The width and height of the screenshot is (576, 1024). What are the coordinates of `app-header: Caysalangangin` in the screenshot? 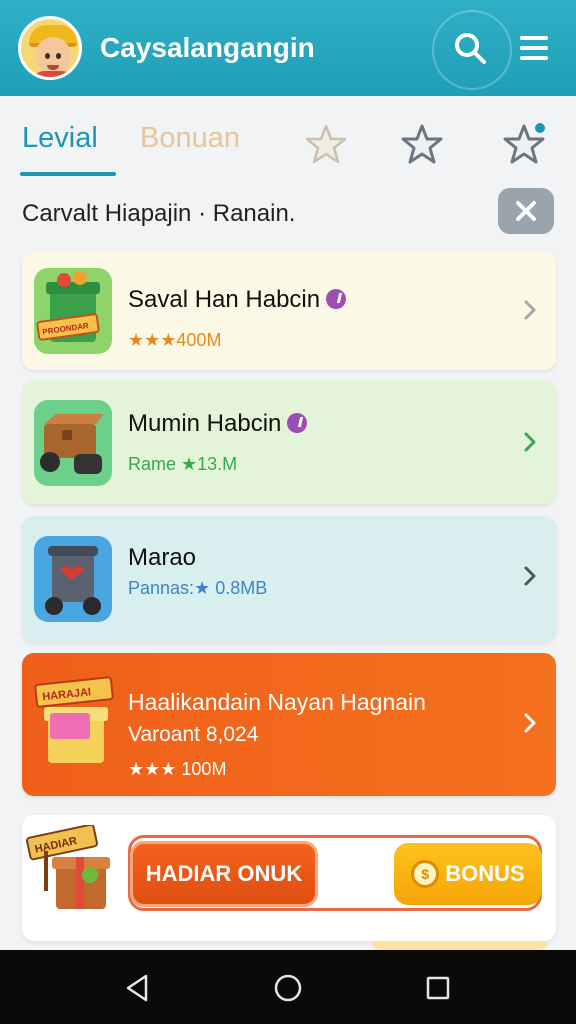 It's located at (288, 48).